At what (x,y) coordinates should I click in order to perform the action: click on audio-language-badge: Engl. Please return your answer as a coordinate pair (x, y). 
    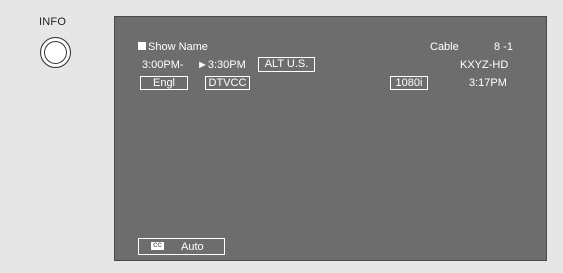
    Looking at the image, I should click on (164, 83).